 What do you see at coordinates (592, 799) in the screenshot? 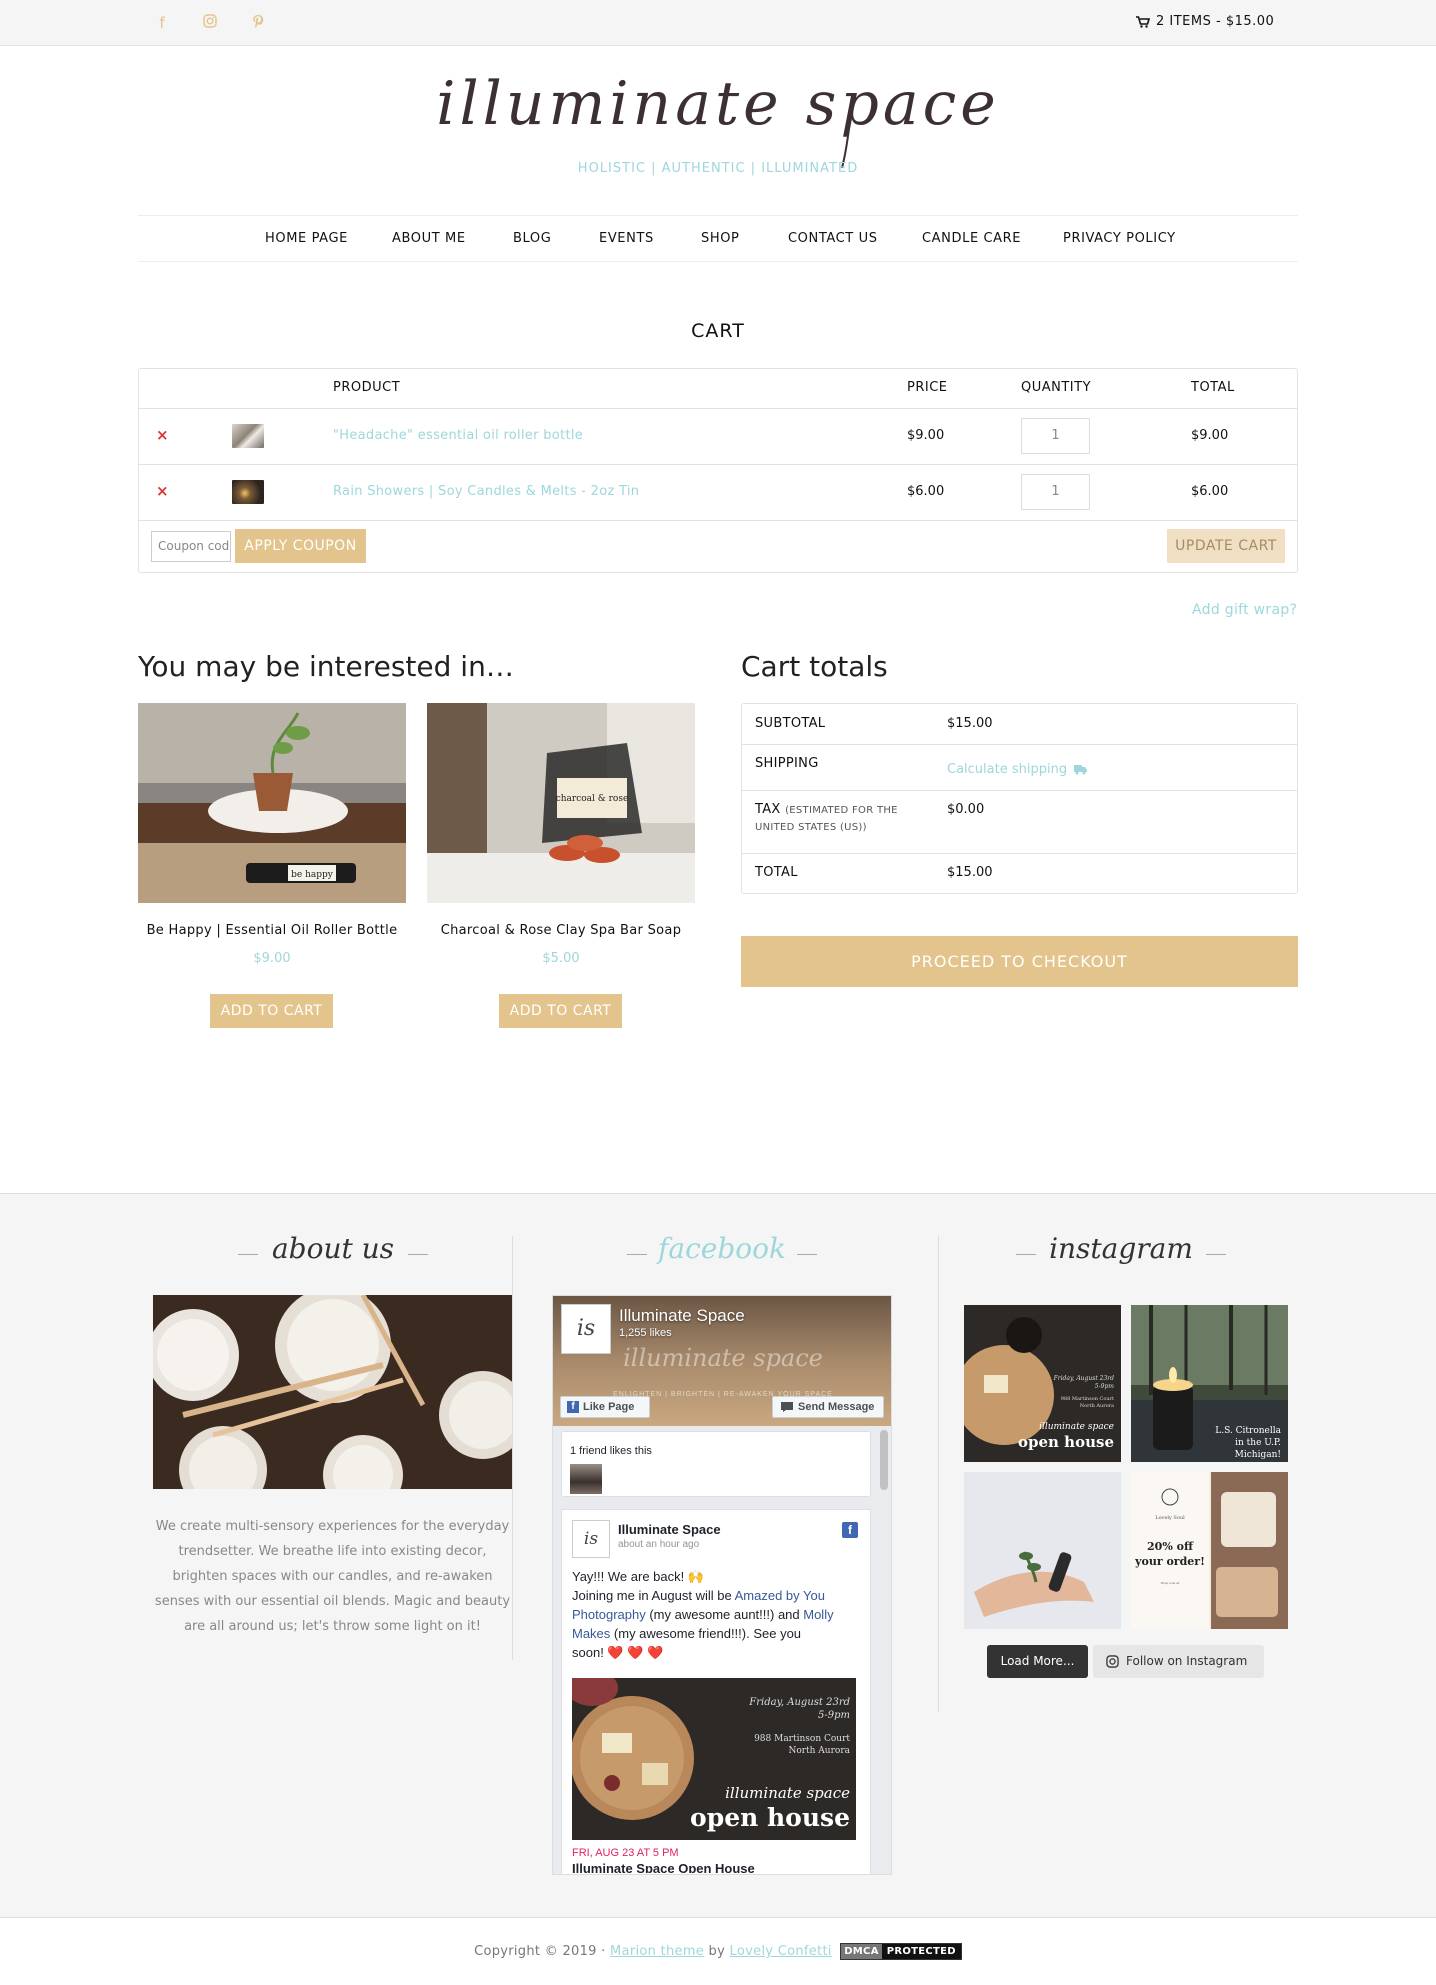
I see `svg-text: charcoal & rose` at bounding box center [592, 799].